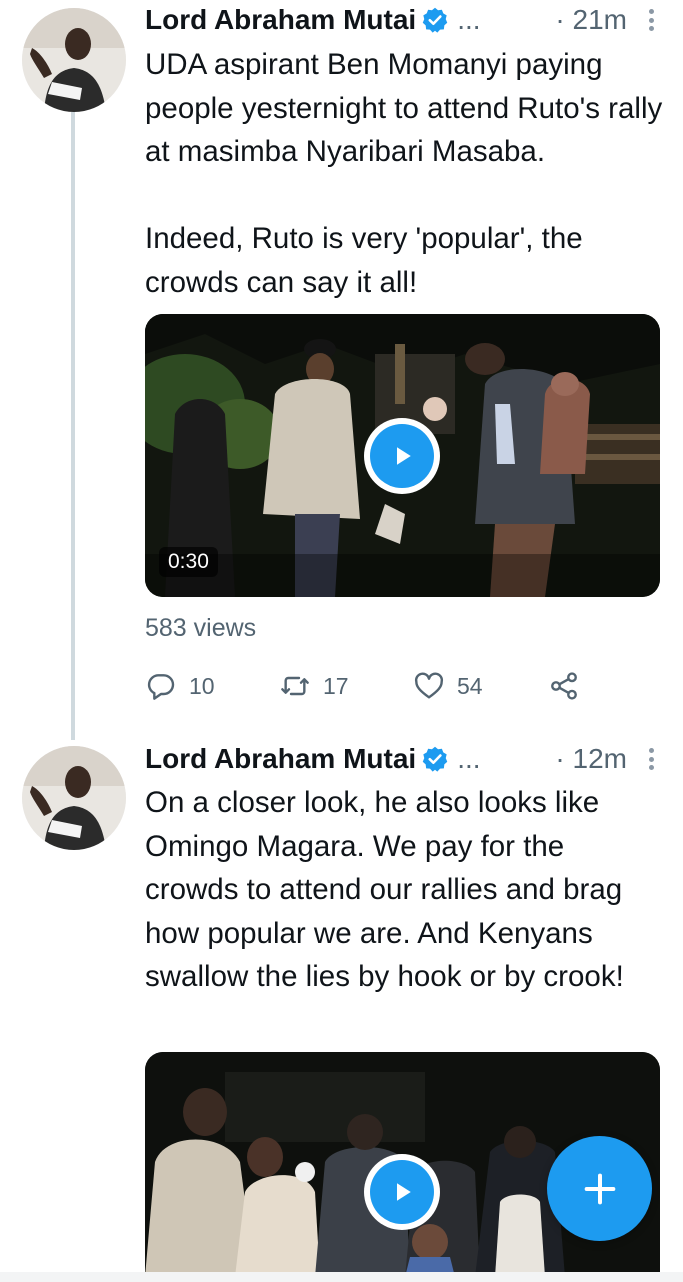 This screenshot has height=1282, width=683. Describe the element at coordinates (341, 1277) in the screenshot. I see `bottom-bar-edge` at that location.